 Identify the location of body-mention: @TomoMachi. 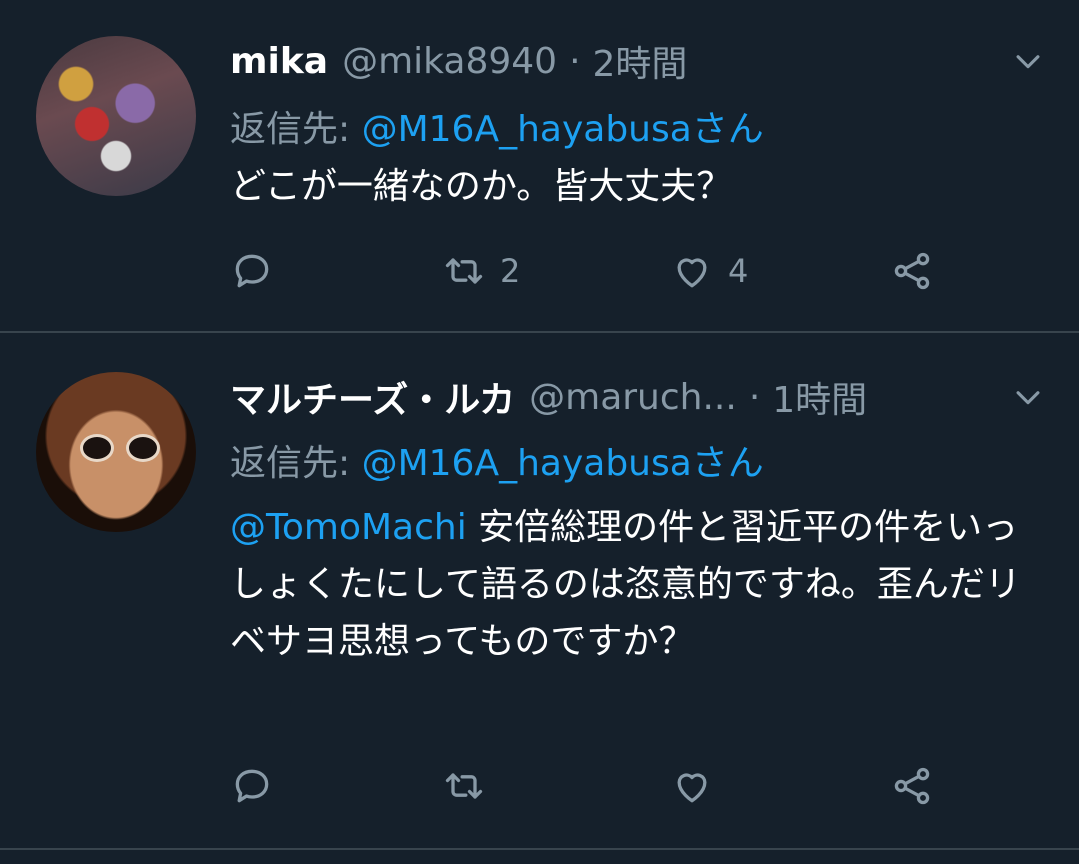
(348, 527).